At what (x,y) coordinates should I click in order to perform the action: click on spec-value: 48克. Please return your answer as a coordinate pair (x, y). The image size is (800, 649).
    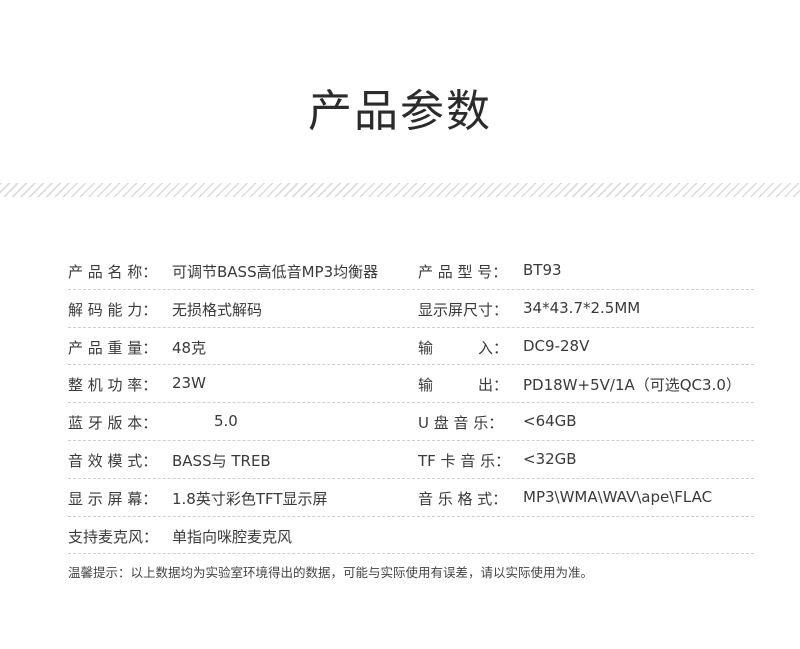
    Looking at the image, I should click on (189, 347).